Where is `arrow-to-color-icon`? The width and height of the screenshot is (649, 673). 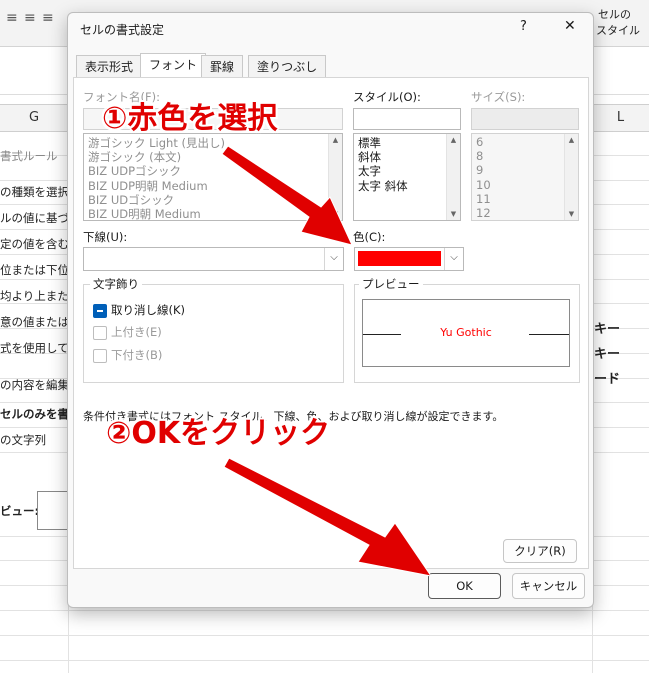
arrow-to-color-icon is located at coordinates (287, 195).